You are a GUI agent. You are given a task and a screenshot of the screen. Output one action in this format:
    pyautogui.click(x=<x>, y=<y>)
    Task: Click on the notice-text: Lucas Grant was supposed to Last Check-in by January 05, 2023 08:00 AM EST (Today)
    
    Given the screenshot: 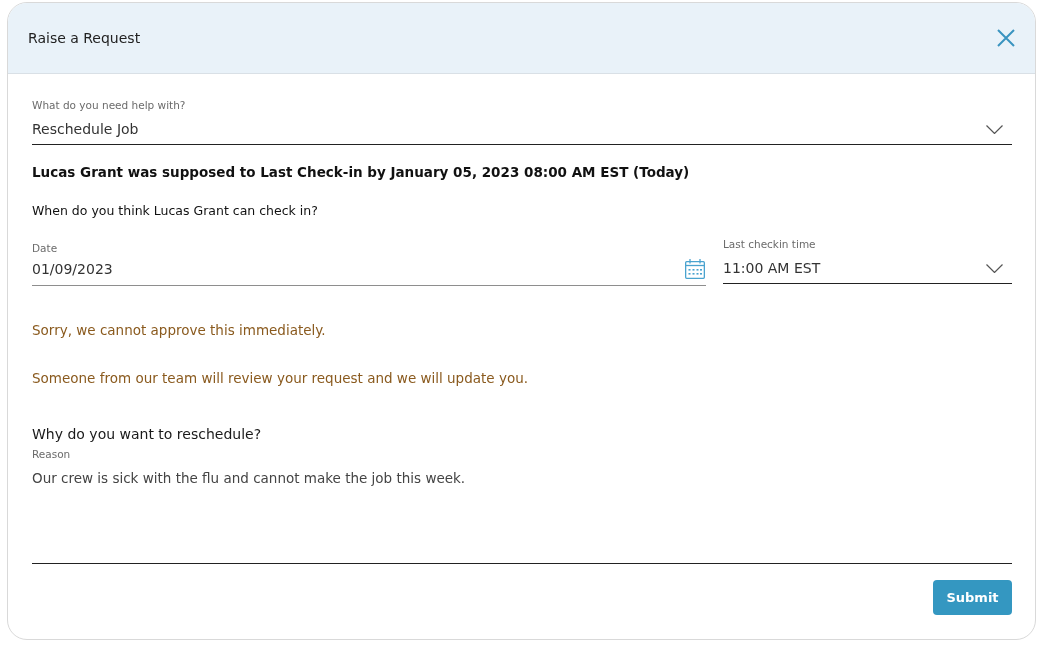 What is the action you would take?
    pyautogui.click(x=361, y=172)
    